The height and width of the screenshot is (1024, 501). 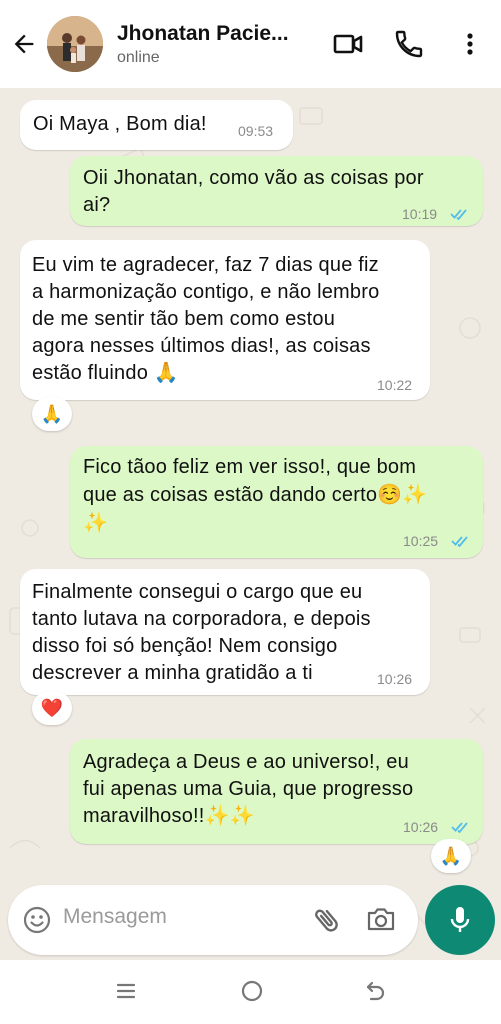 I want to click on back-nav-icon, so click(x=376, y=991).